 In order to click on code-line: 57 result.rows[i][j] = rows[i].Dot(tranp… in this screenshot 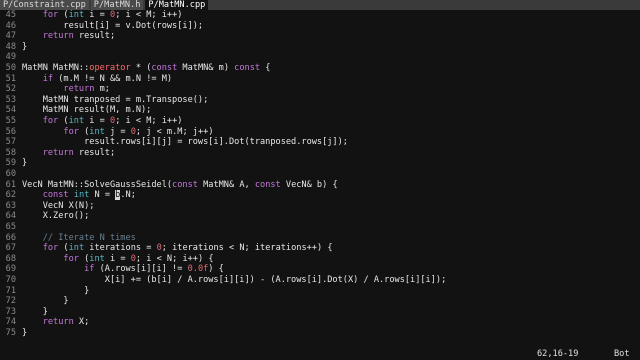, I will do `click(320, 142)`.